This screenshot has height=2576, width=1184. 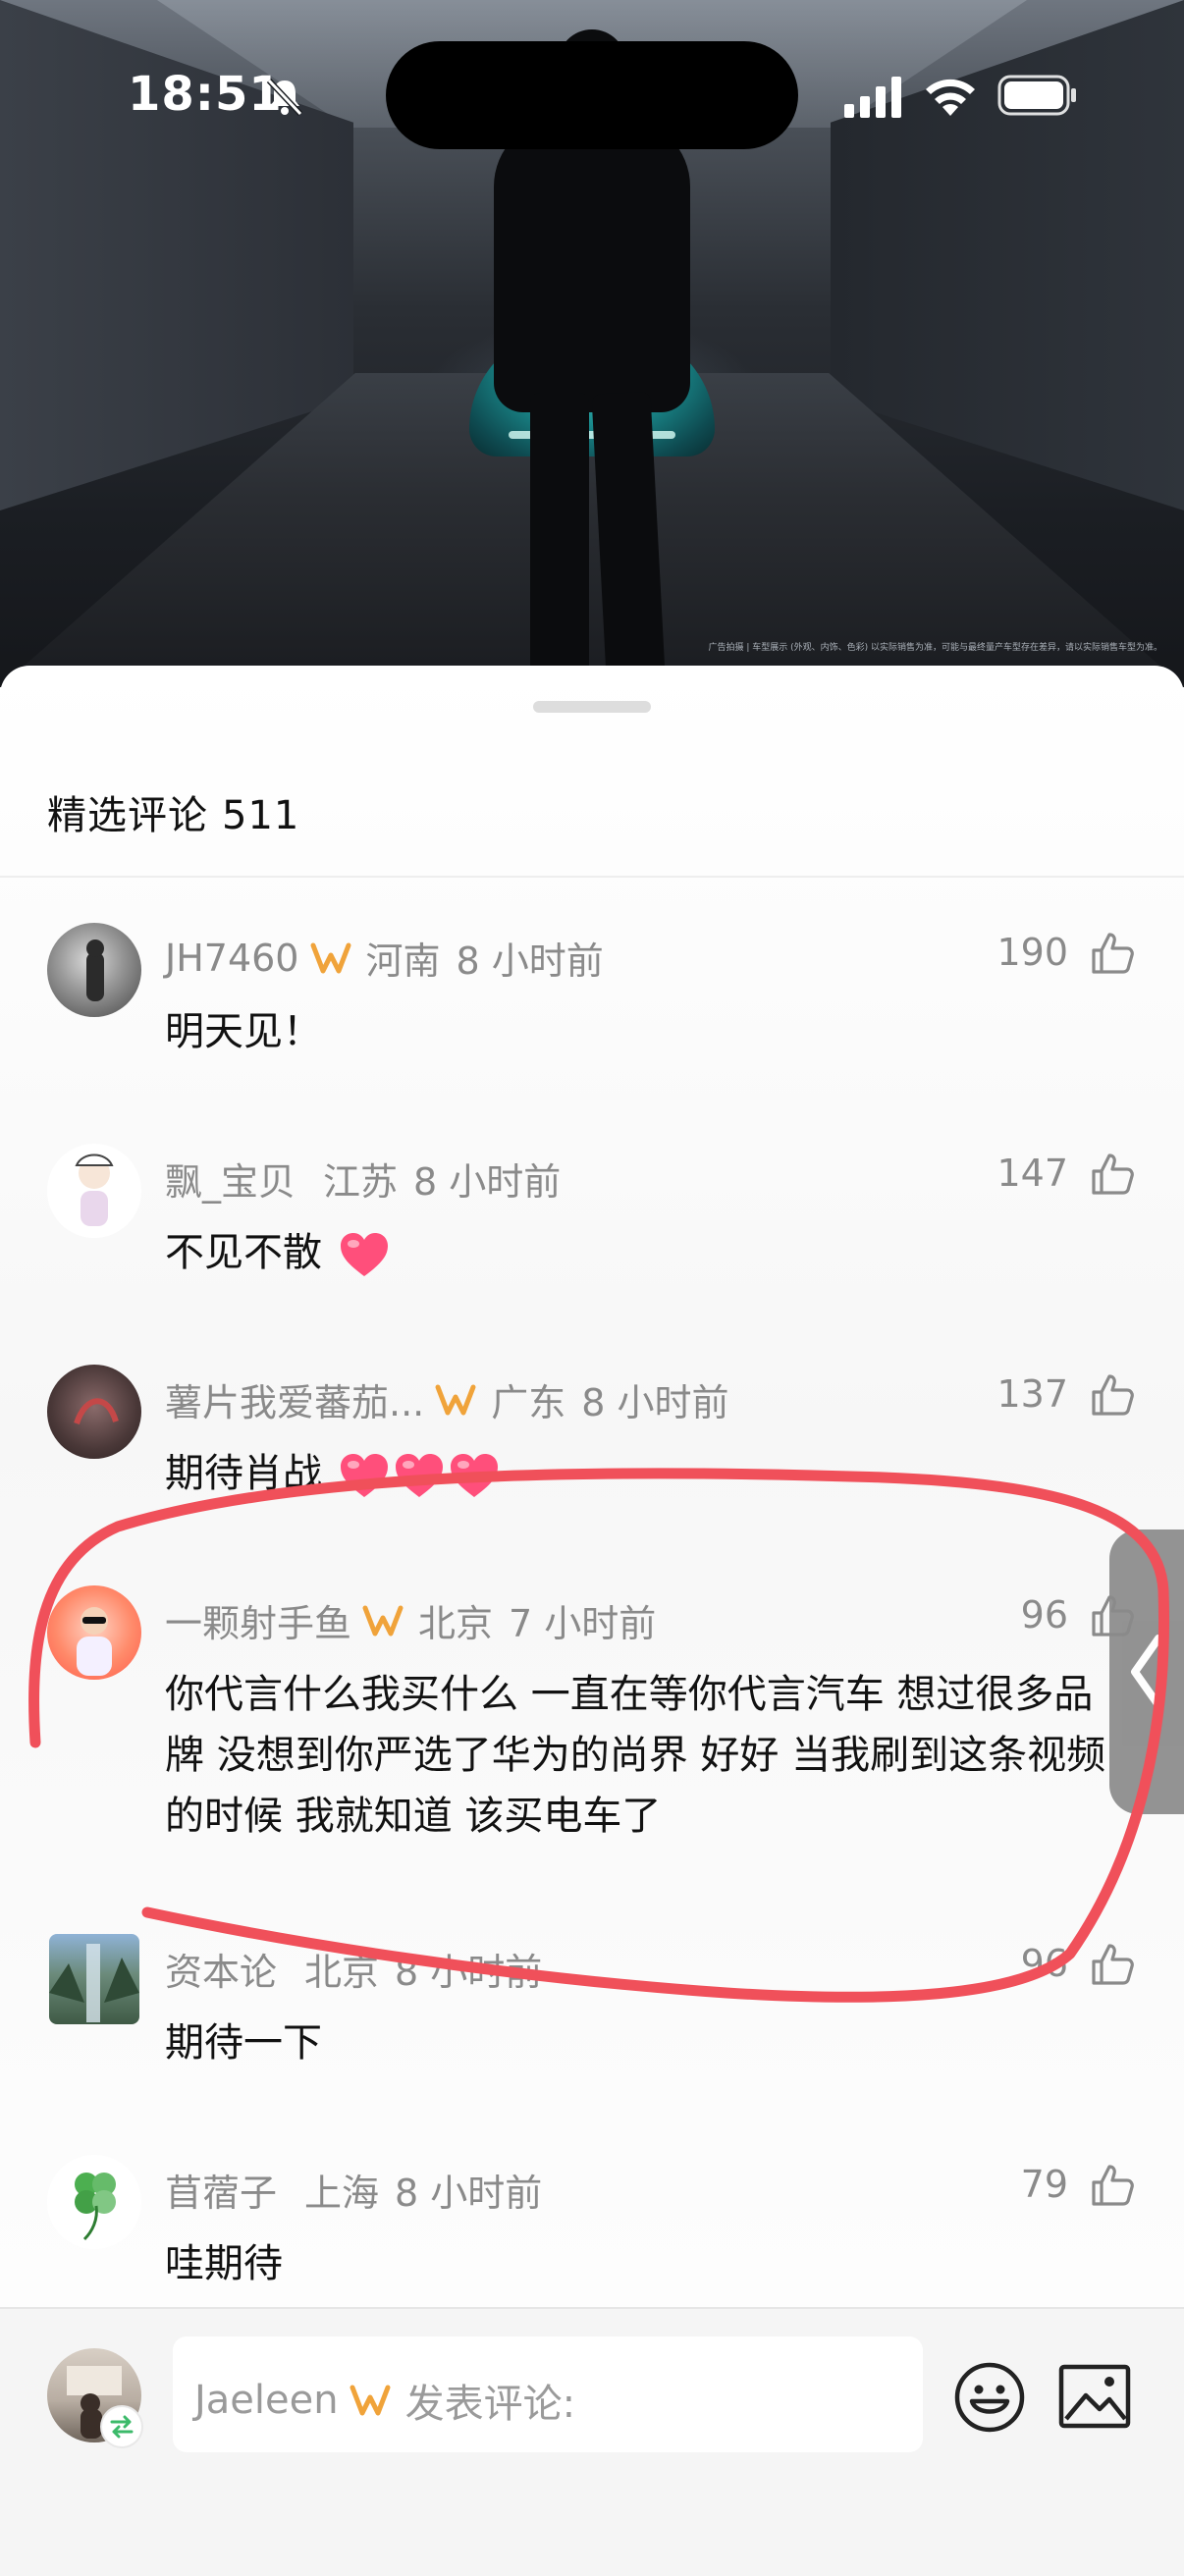 What do you see at coordinates (1032, 1173) in the screenshot?
I see `like-count: 147` at bounding box center [1032, 1173].